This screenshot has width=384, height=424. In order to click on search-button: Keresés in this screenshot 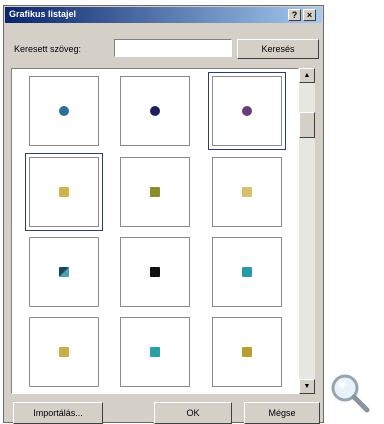, I will do `click(278, 49)`.